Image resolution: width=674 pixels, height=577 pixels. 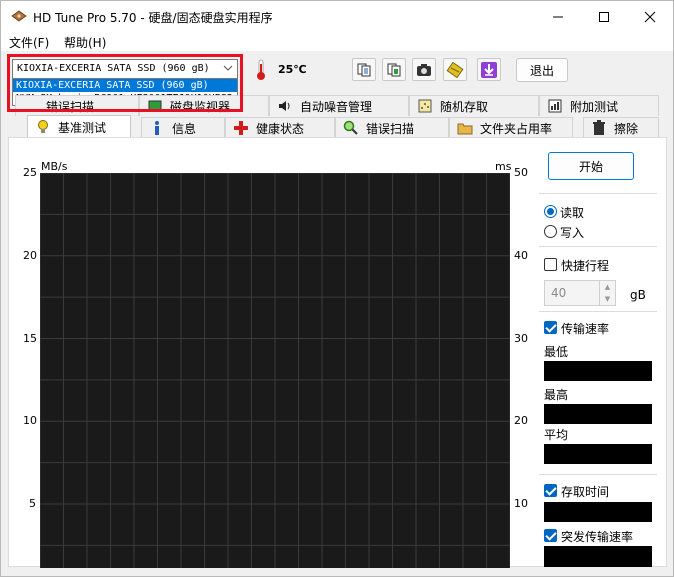 I want to click on tab-benchmark: 基准测试, so click(x=79, y=126).